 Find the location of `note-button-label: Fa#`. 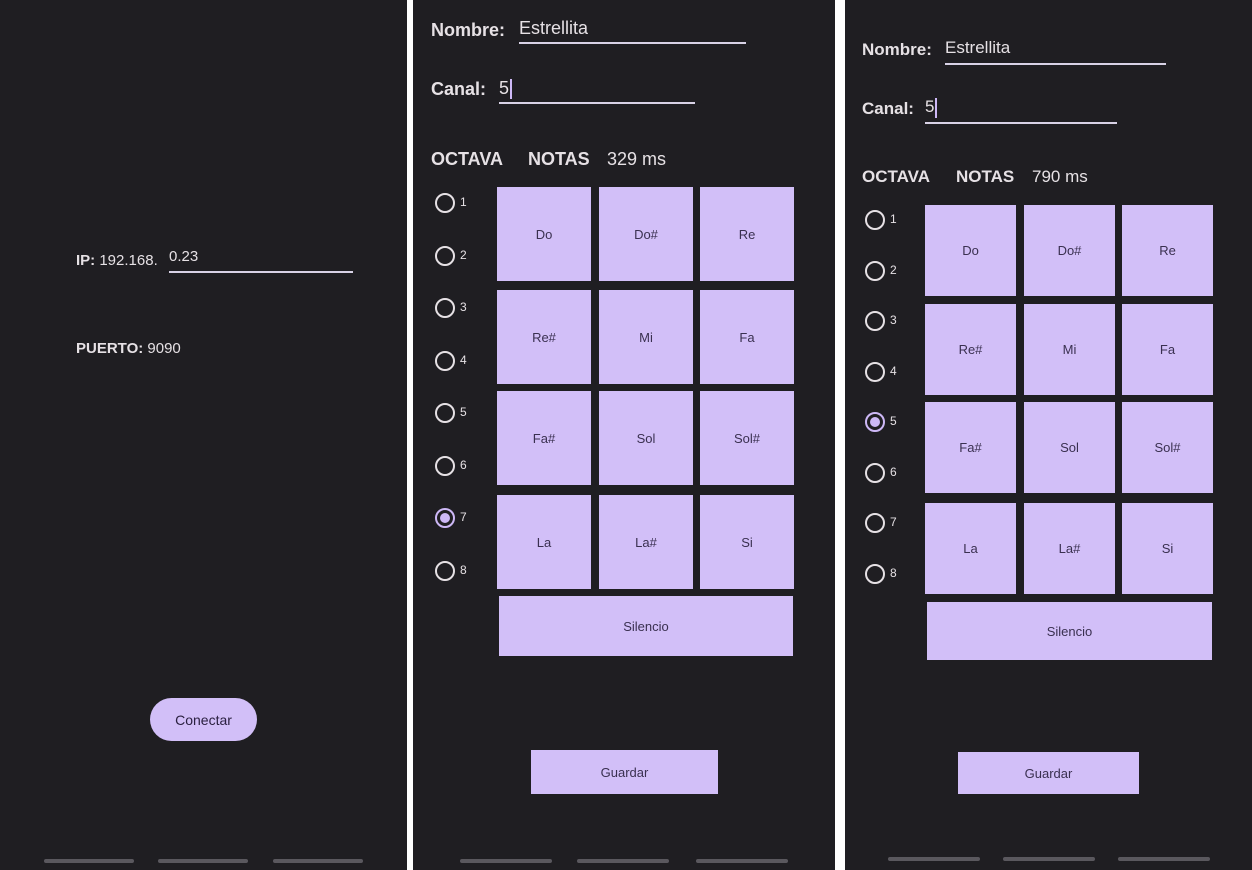

note-button-label: Fa# is located at coordinates (544, 438).